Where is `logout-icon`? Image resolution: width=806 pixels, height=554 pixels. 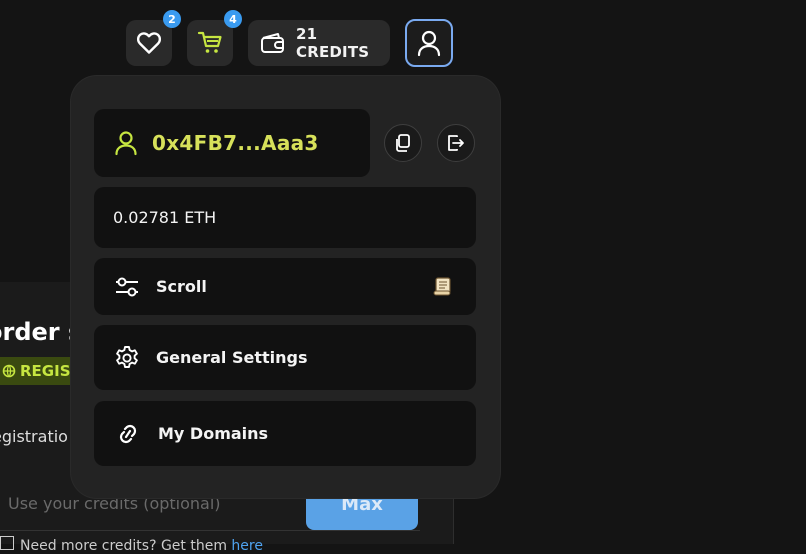
logout-icon is located at coordinates (456, 143).